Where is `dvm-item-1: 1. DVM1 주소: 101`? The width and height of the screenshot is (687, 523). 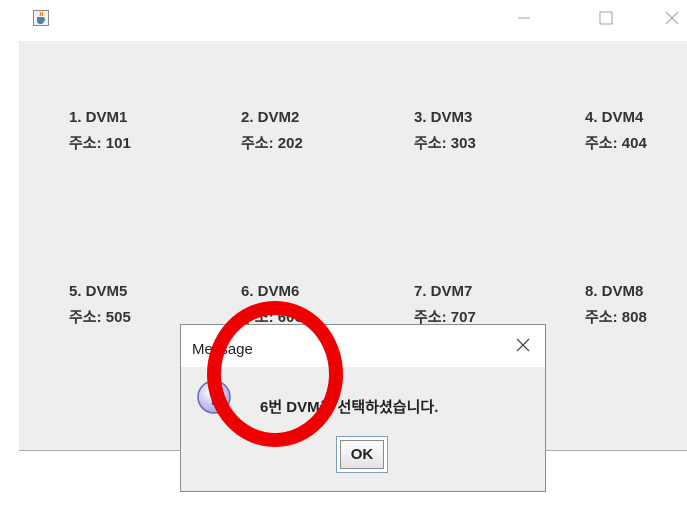 dvm-item-1: 1. DVM1 주소: 101 is located at coordinates (100, 131).